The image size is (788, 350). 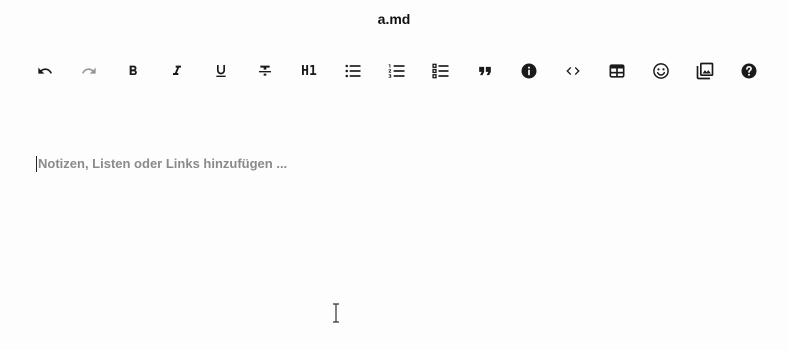 I want to click on code-icon, so click(x=573, y=71).